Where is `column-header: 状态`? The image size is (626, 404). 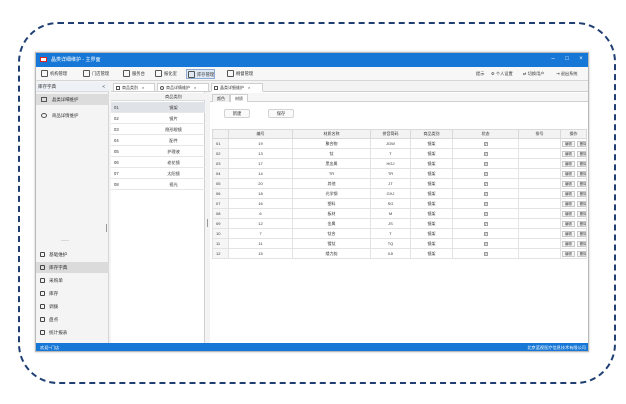
column-header: 状态 is located at coordinates (485, 134).